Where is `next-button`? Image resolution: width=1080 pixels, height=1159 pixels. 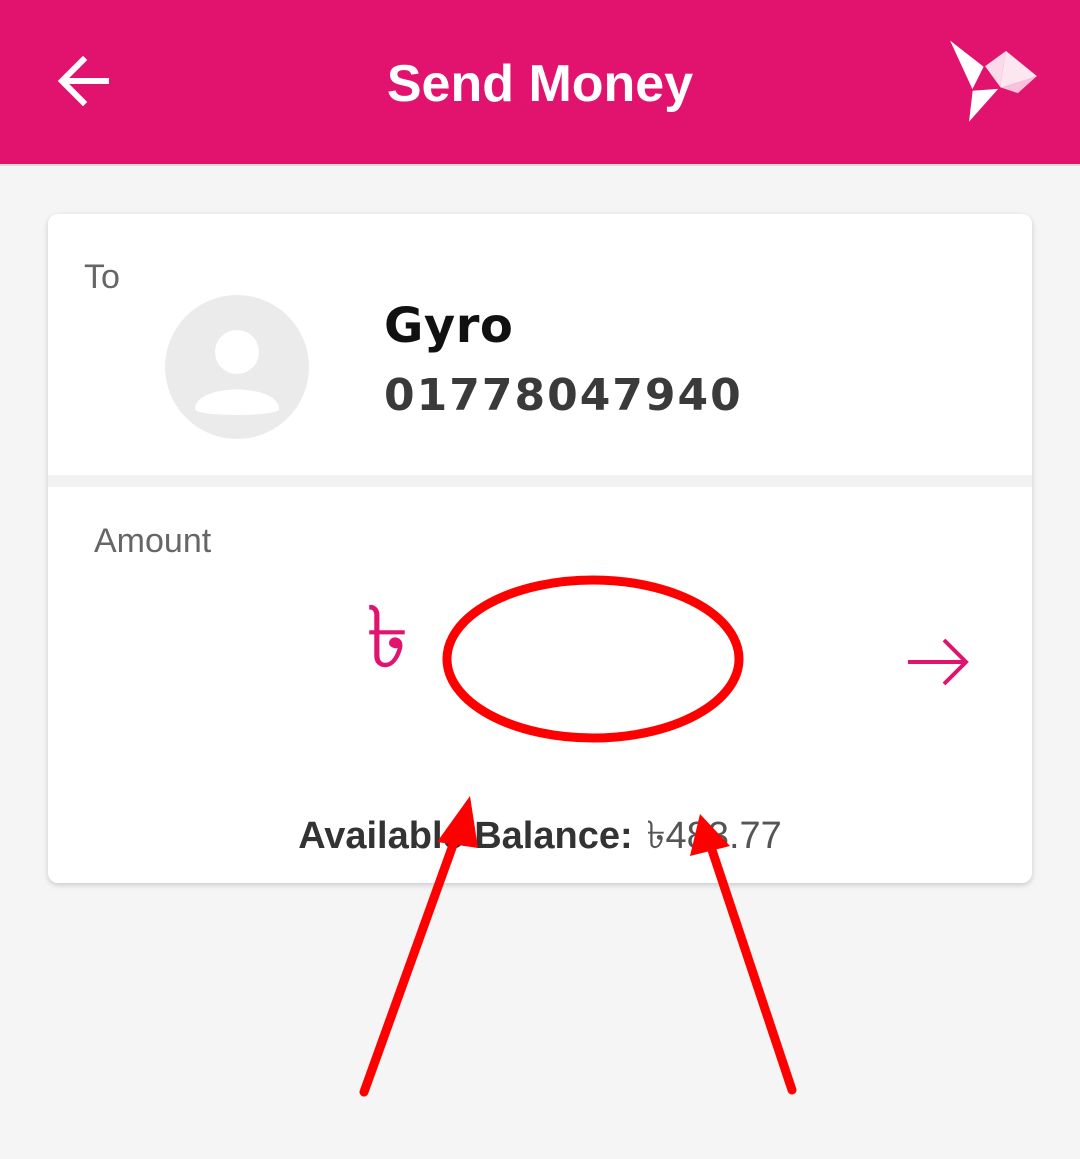 next-button is located at coordinates (939, 662).